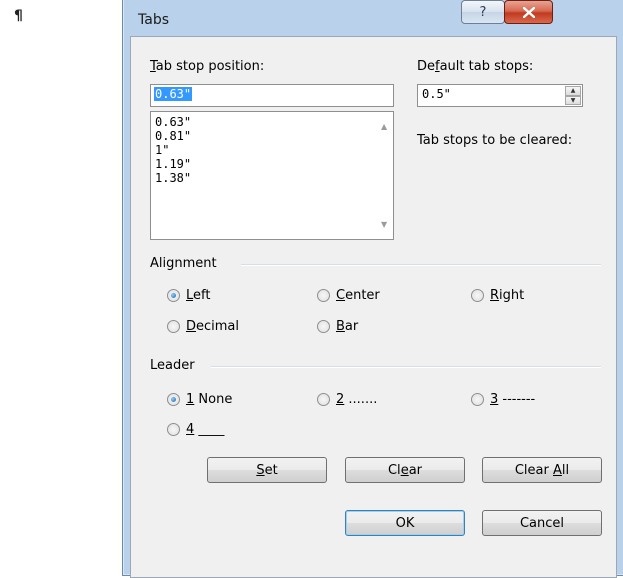 This screenshot has height=578, width=623. What do you see at coordinates (421, 265) in the screenshot?
I see `alignment-divider` at bounding box center [421, 265].